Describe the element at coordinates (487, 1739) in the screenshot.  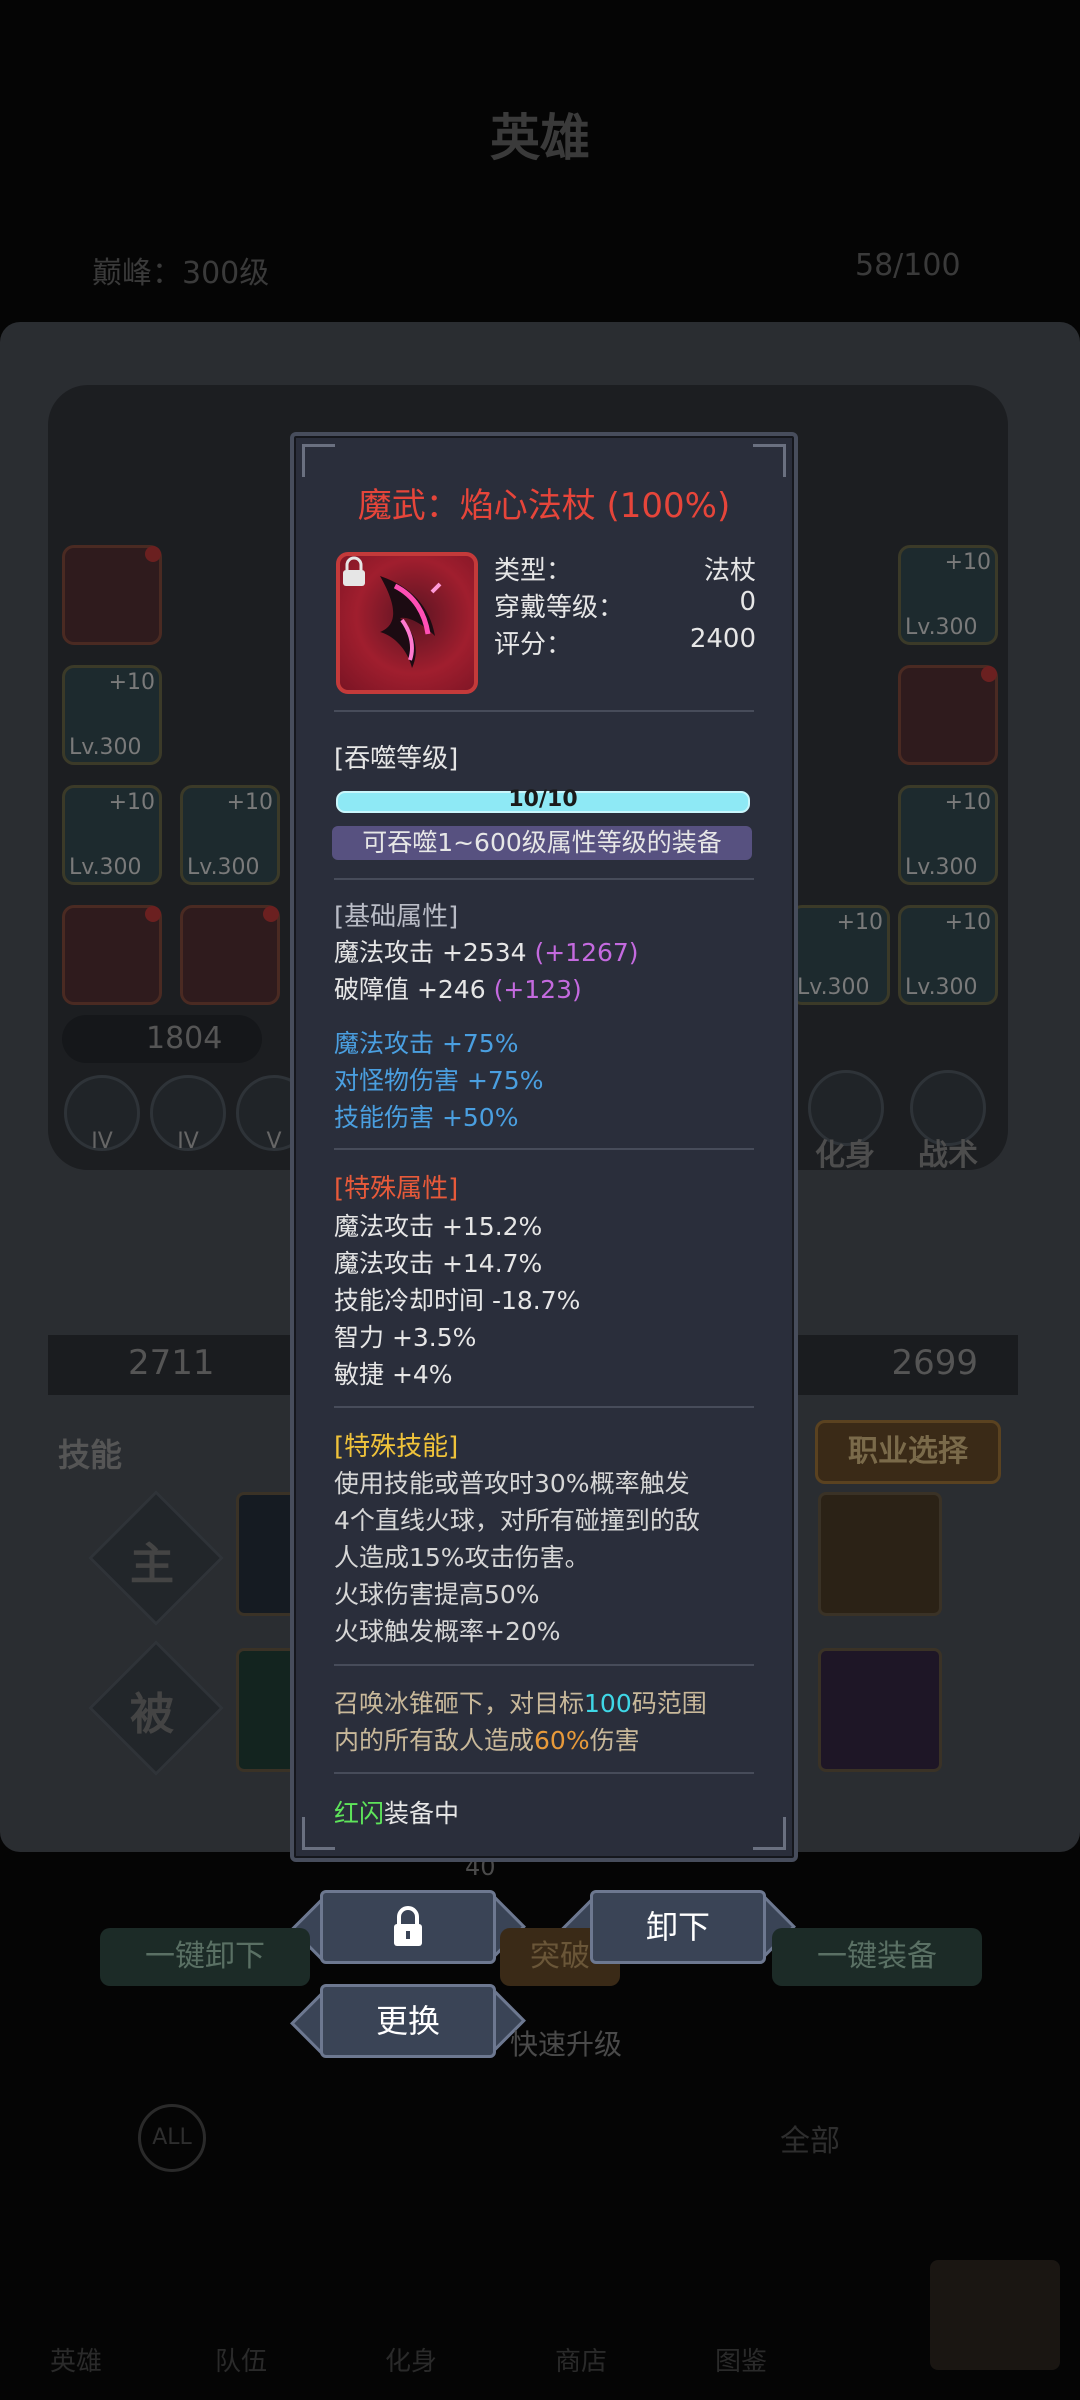
I see `set-effect-line: 内的所有敌人造成60%伤害` at that location.